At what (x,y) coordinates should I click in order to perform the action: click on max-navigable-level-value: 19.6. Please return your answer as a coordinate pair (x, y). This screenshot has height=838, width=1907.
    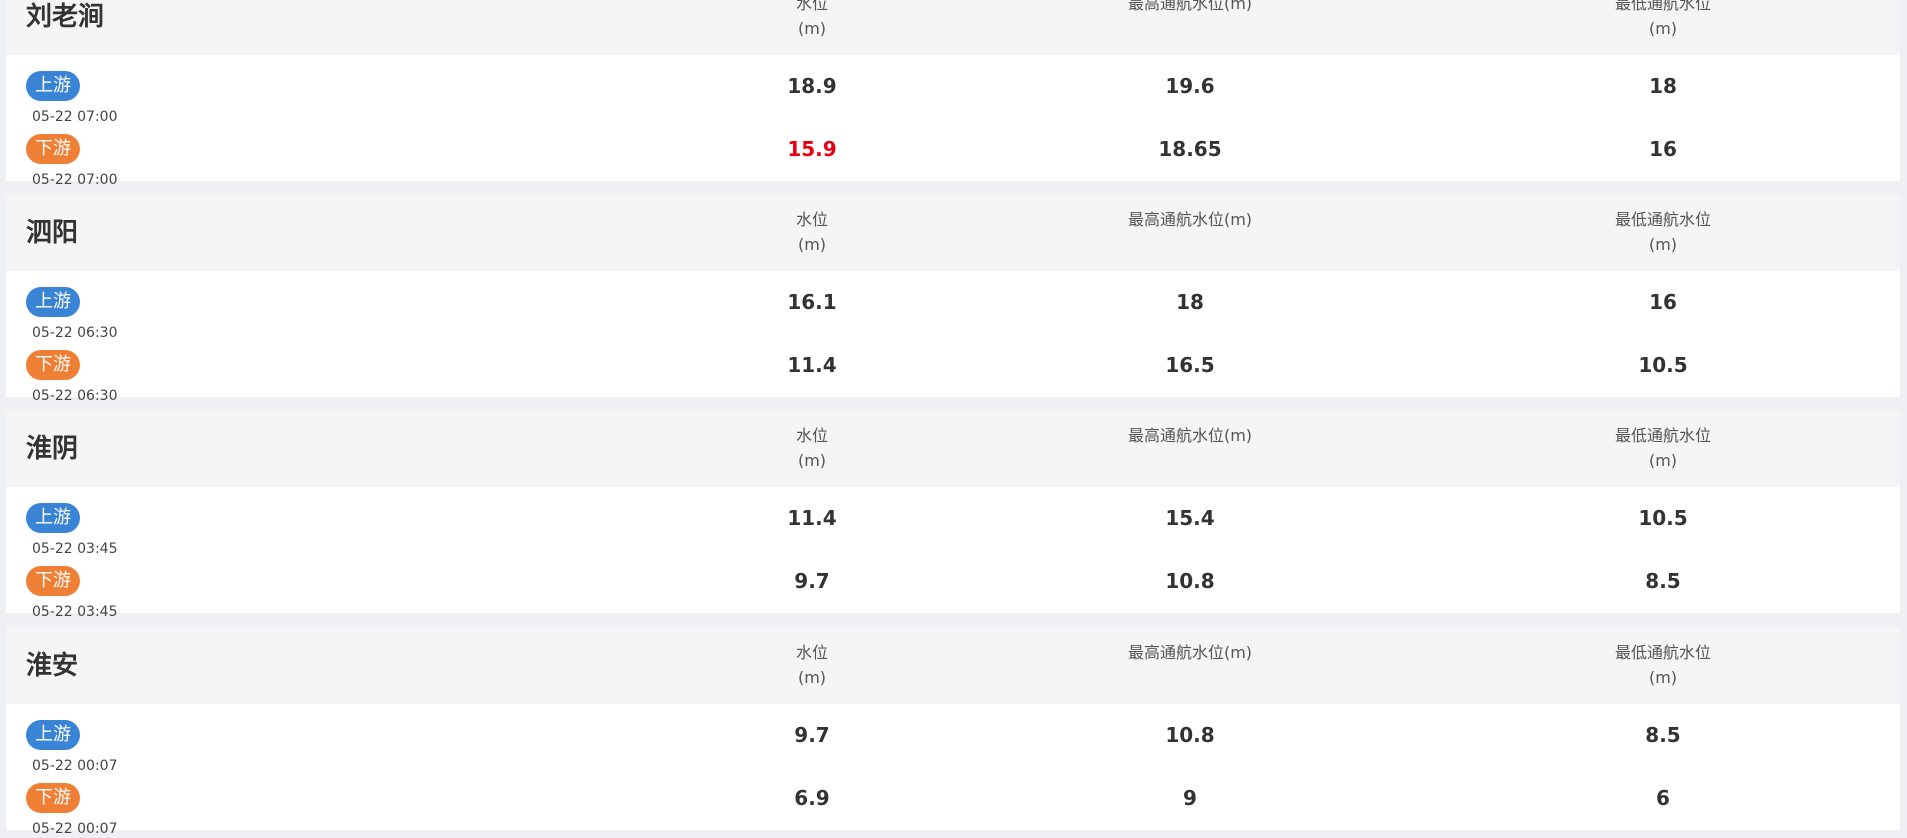
    Looking at the image, I should click on (1190, 86).